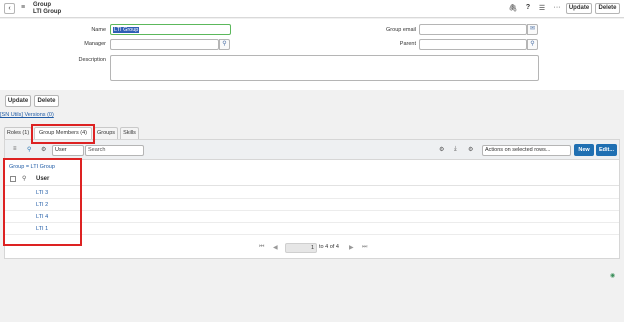 The height and width of the screenshot is (322, 624). What do you see at coordinates (42, 179) in the screenshot?
I see `user-column-header: User` at bounding box center [42, 179].